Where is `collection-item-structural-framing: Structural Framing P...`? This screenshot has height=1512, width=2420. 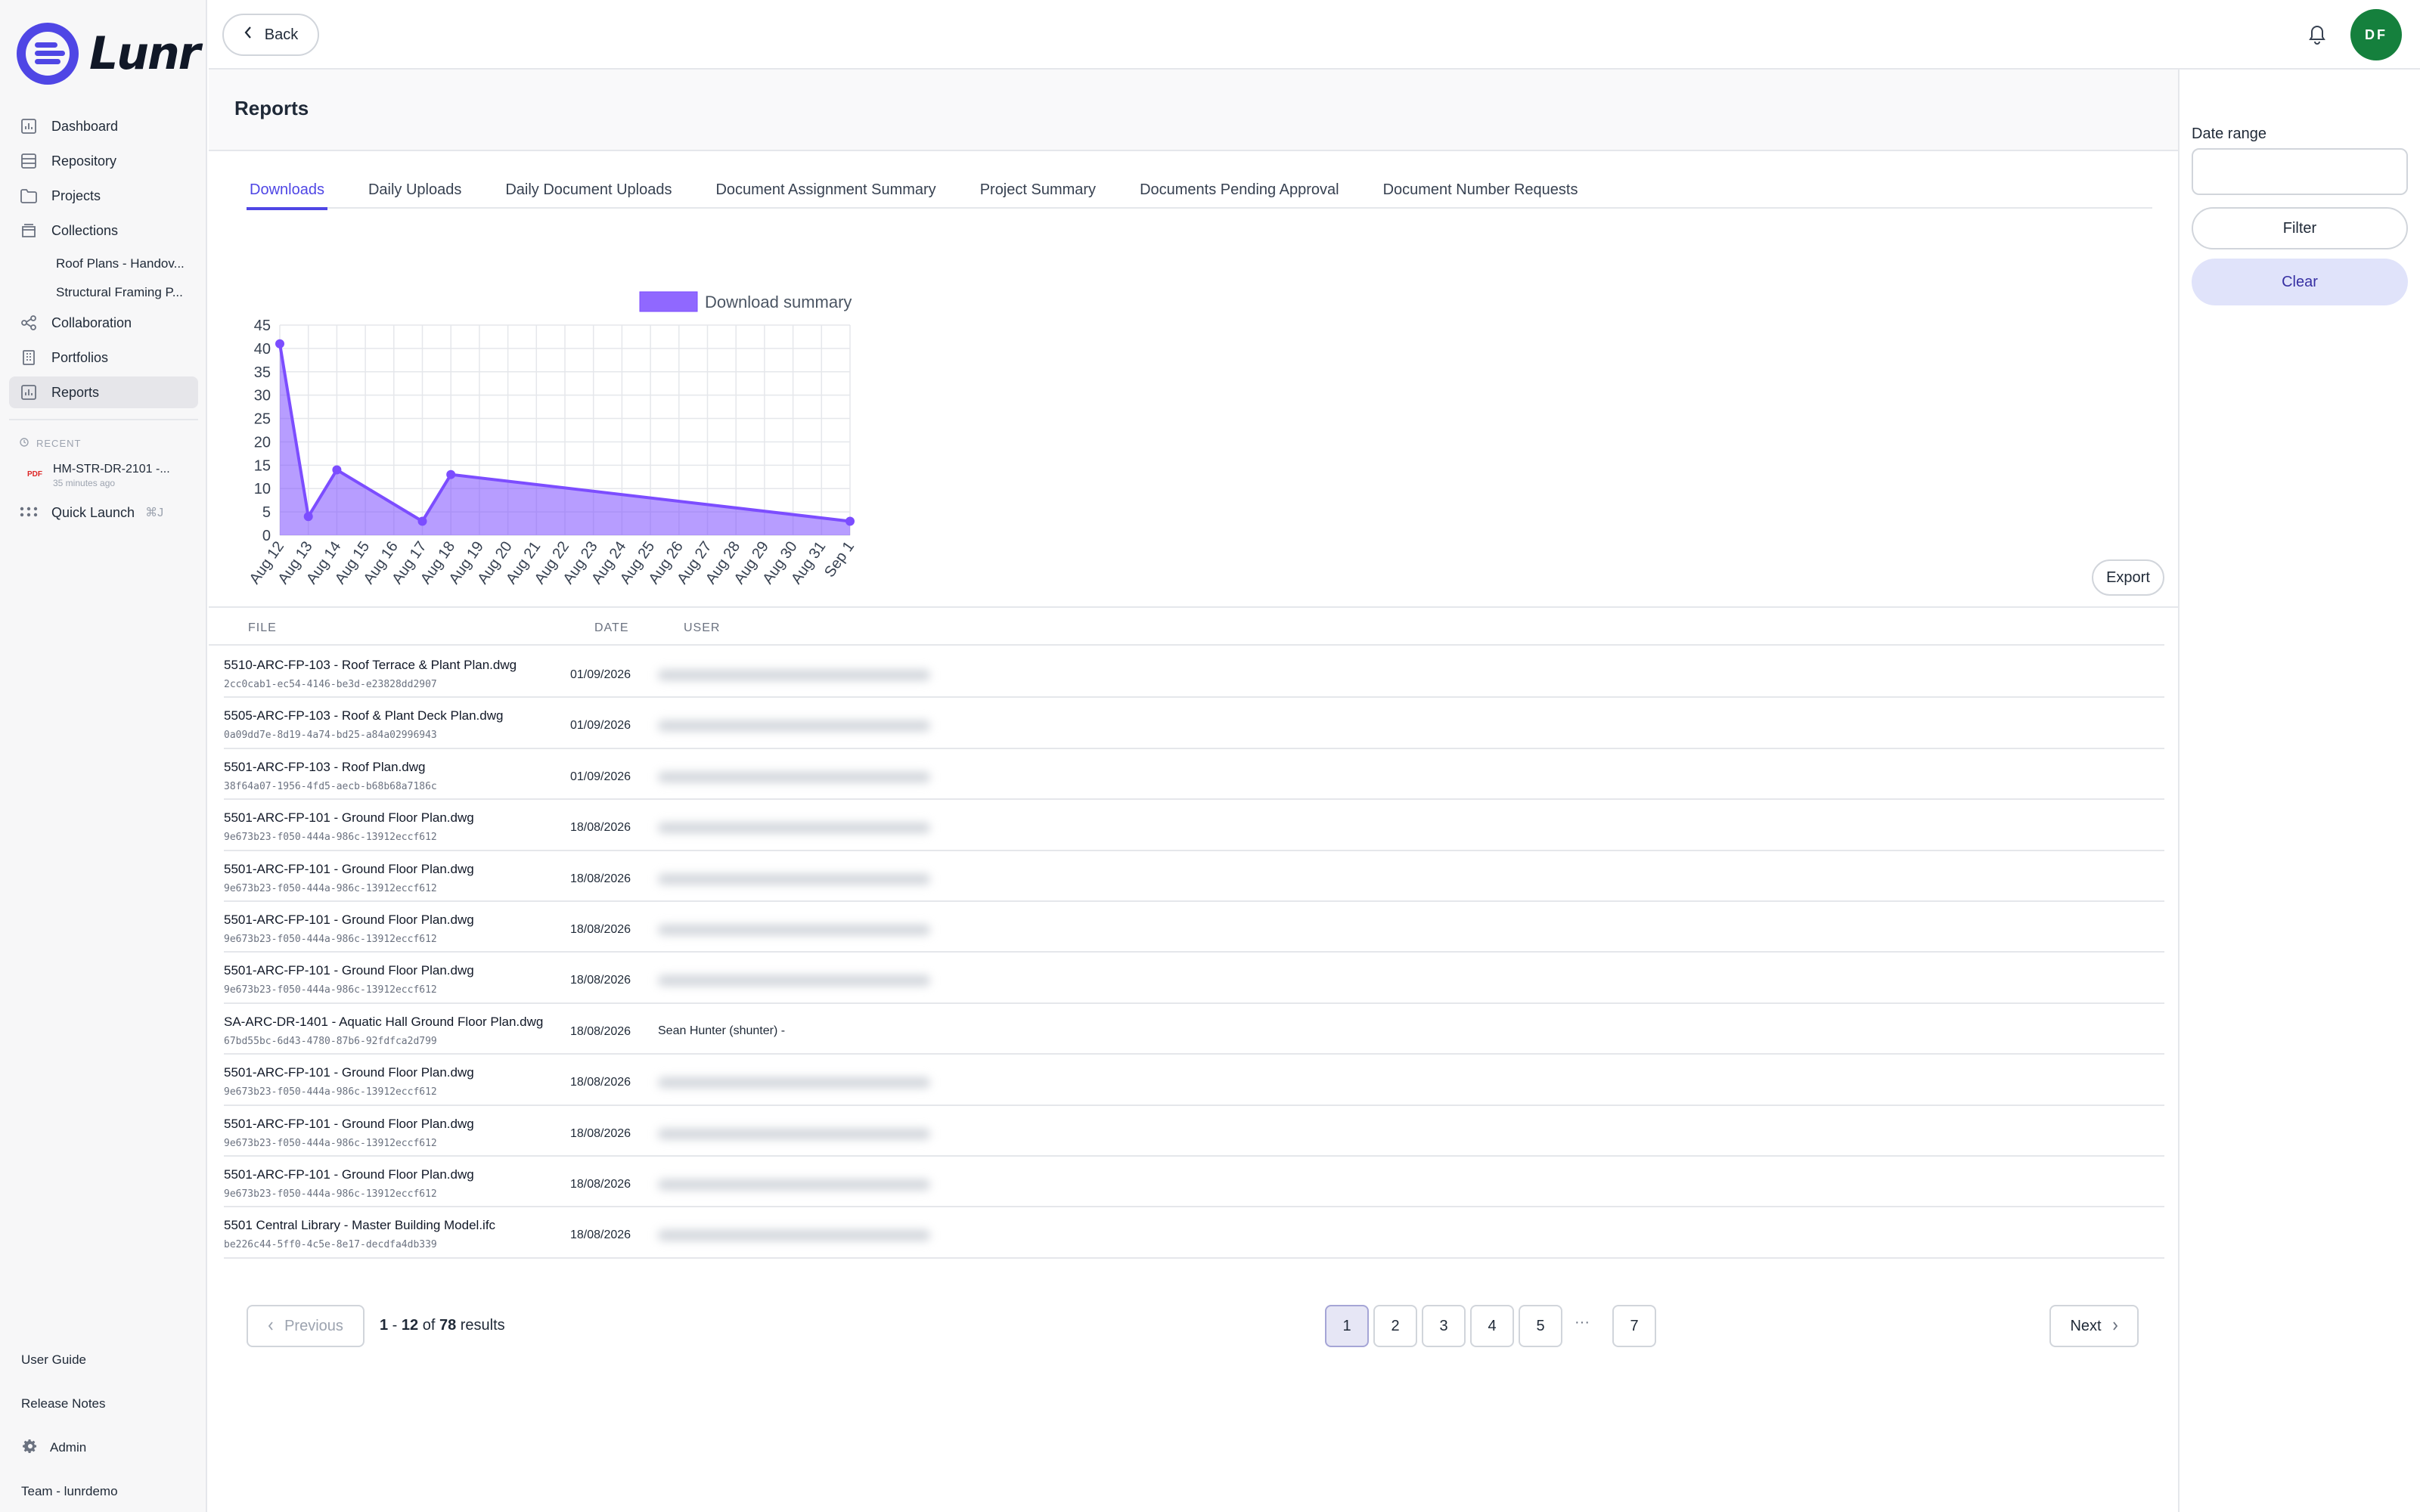
collection-item-structural-framing: Structural Framing P... is located at coordinates (104, 292).